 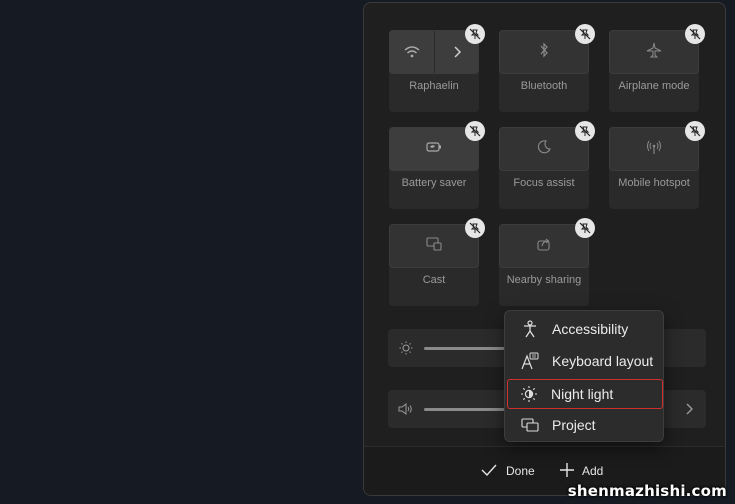 What do you see at coordinates (520, 471) in the screenshot?
I see `done-label: Done` at bounding box center [520, 471].